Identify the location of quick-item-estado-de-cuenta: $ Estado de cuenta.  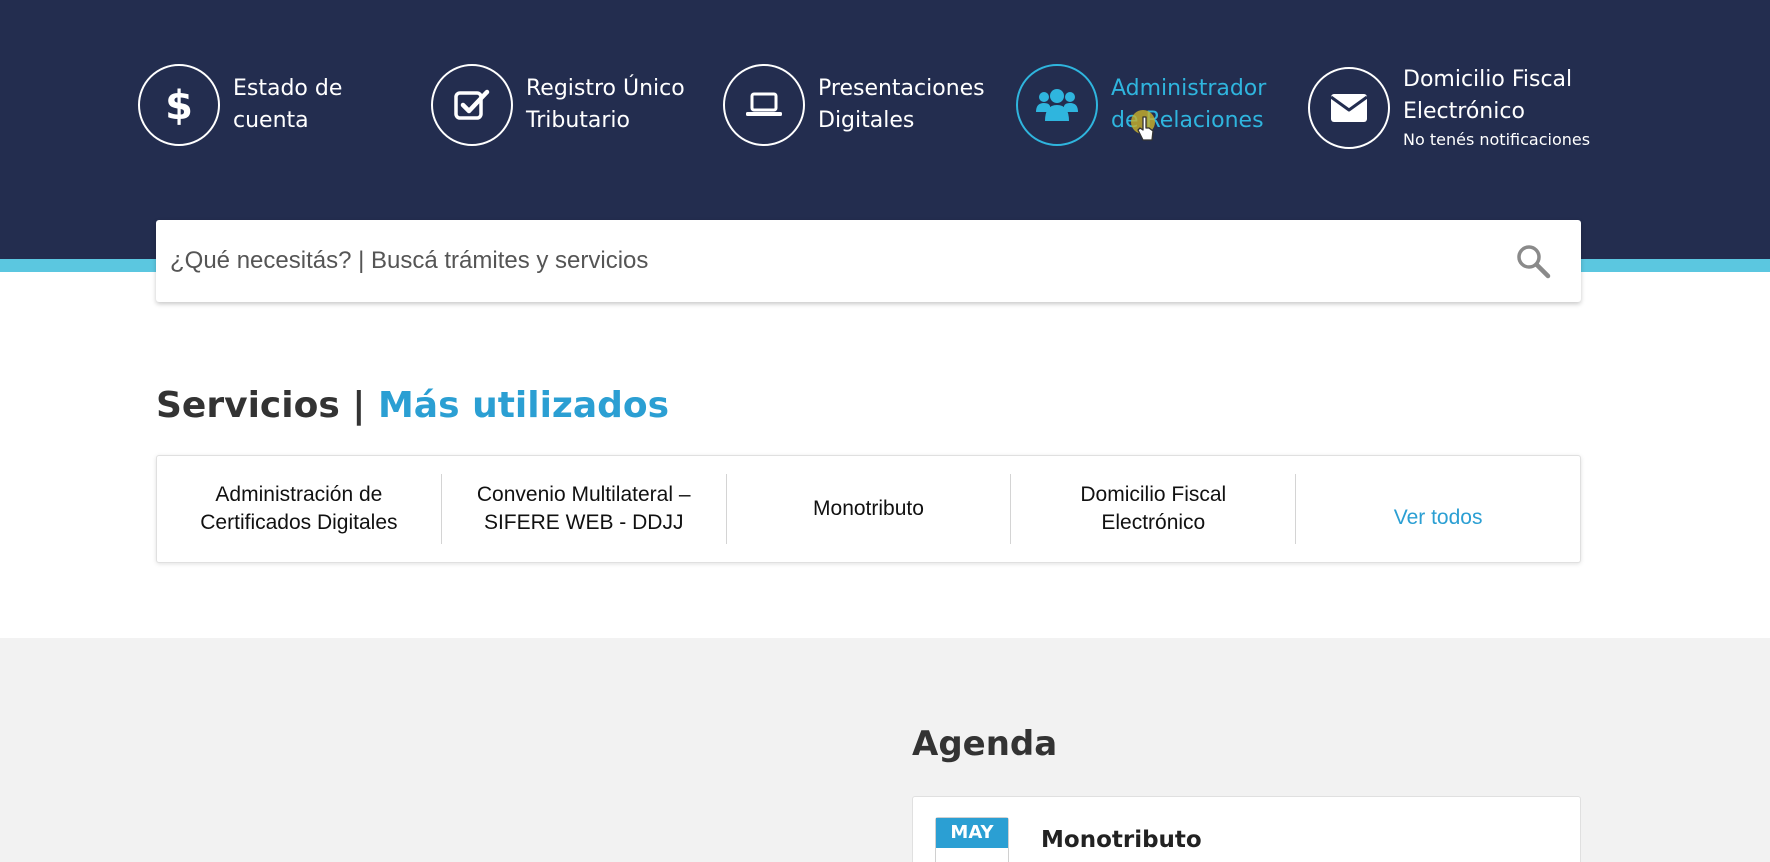
(240, 105).